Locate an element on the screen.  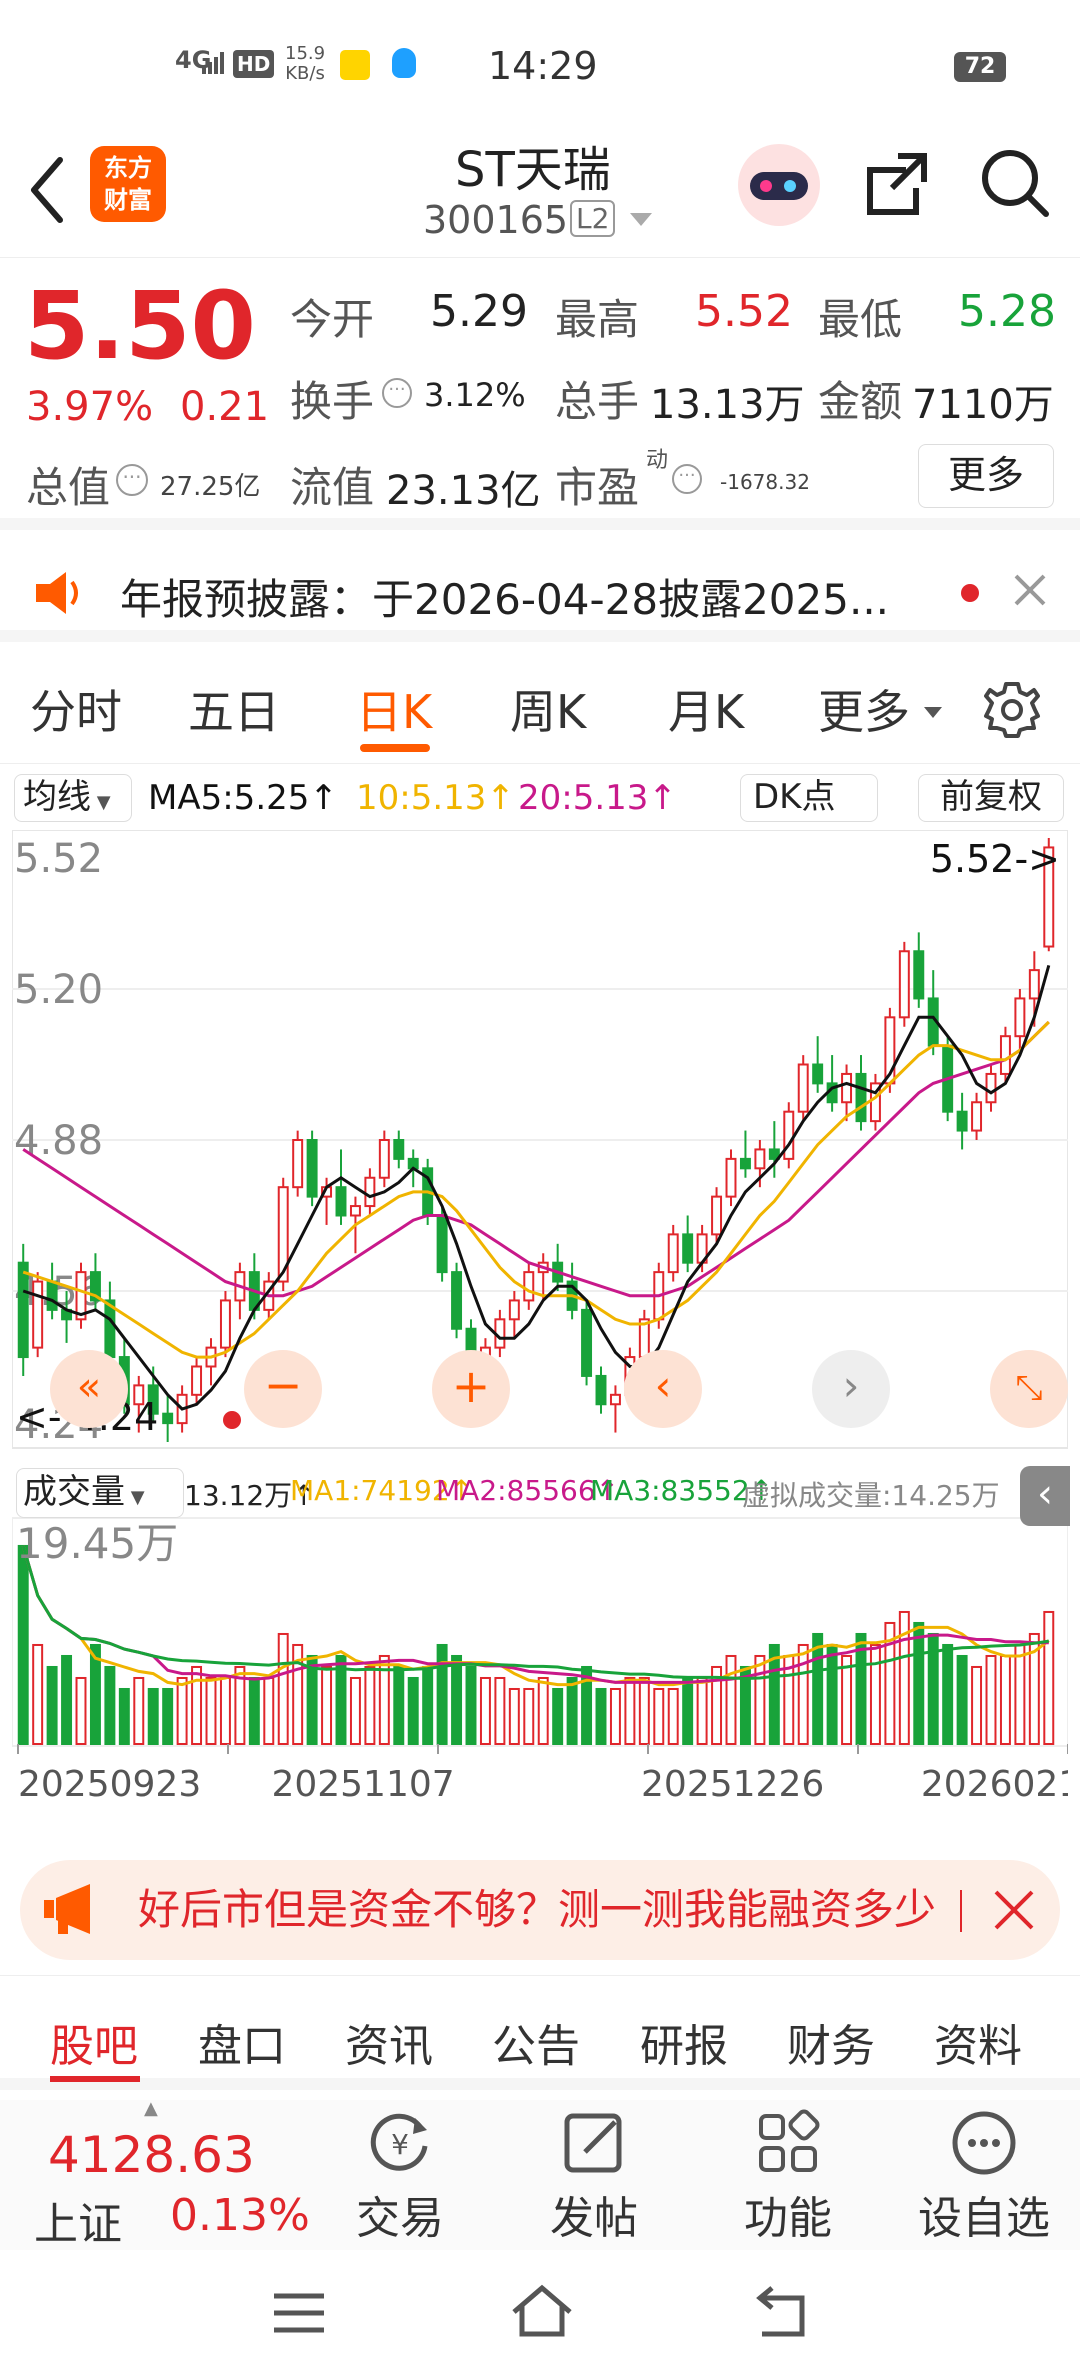
scroll-right-icon: › is located at coordinates (851, 1389).